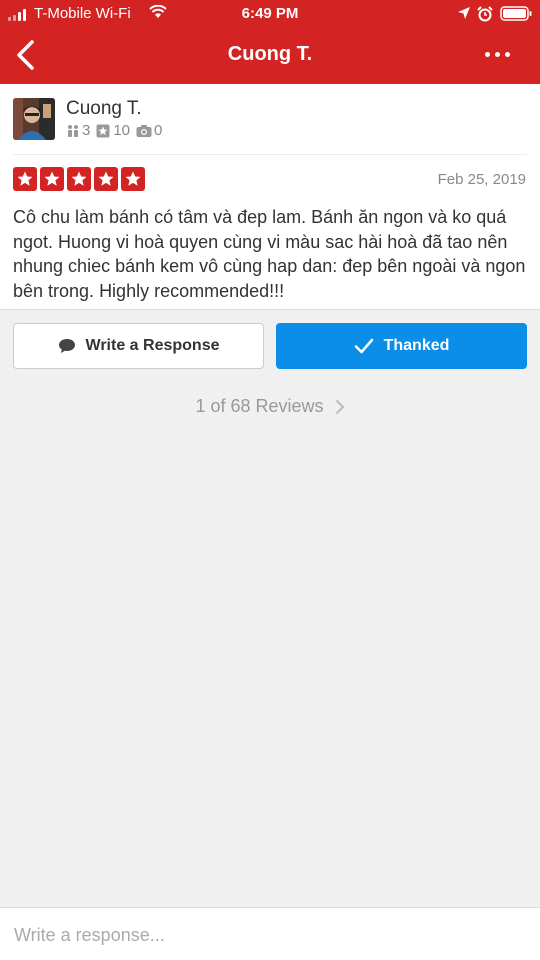  What do you see at coordinates (158, 130) in the screenshot?
I see `photos-count: 0` at bounding box center [158, 130].